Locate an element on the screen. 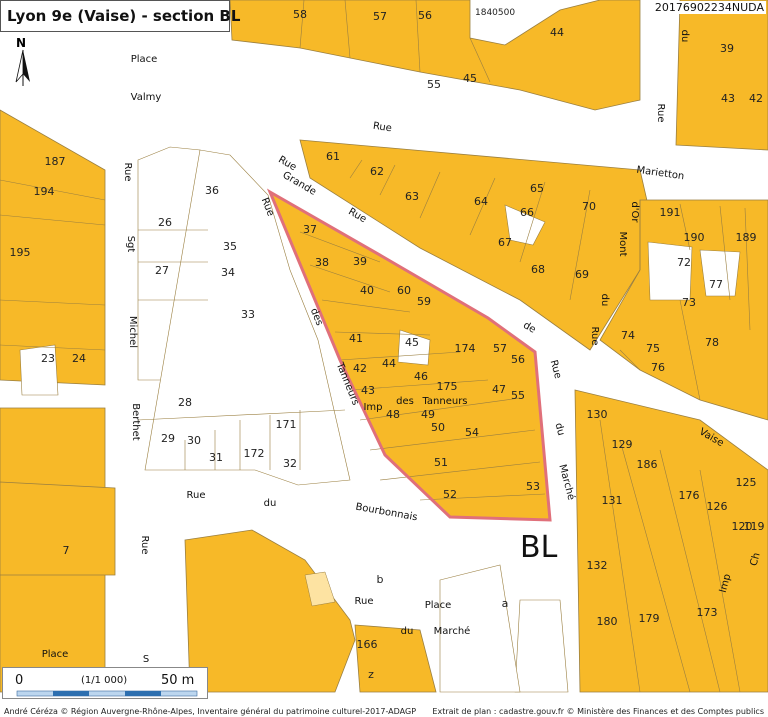 The width and height of the screenshot is (768, 717). parcel-number: 7 is located at coordinates (66, 550).